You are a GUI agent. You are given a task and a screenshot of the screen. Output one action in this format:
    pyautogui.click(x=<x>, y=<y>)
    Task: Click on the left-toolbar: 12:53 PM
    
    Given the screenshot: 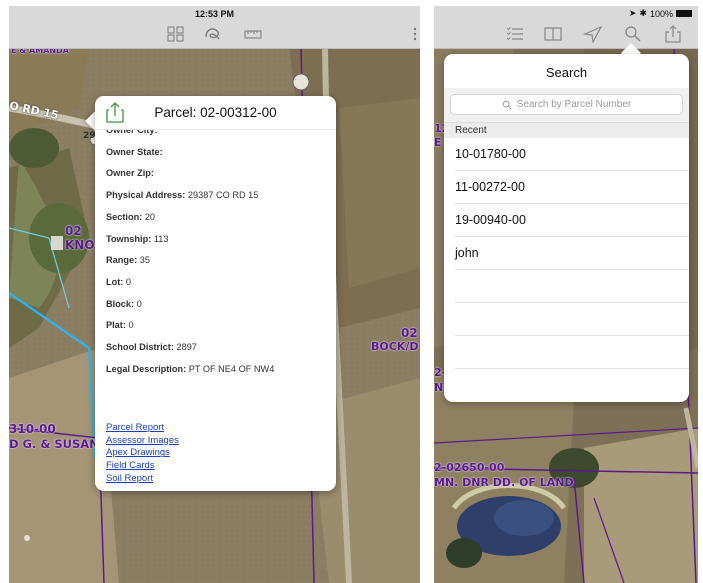 What is the action you would take?
    pyautogui.click(x=214, y=27)
    